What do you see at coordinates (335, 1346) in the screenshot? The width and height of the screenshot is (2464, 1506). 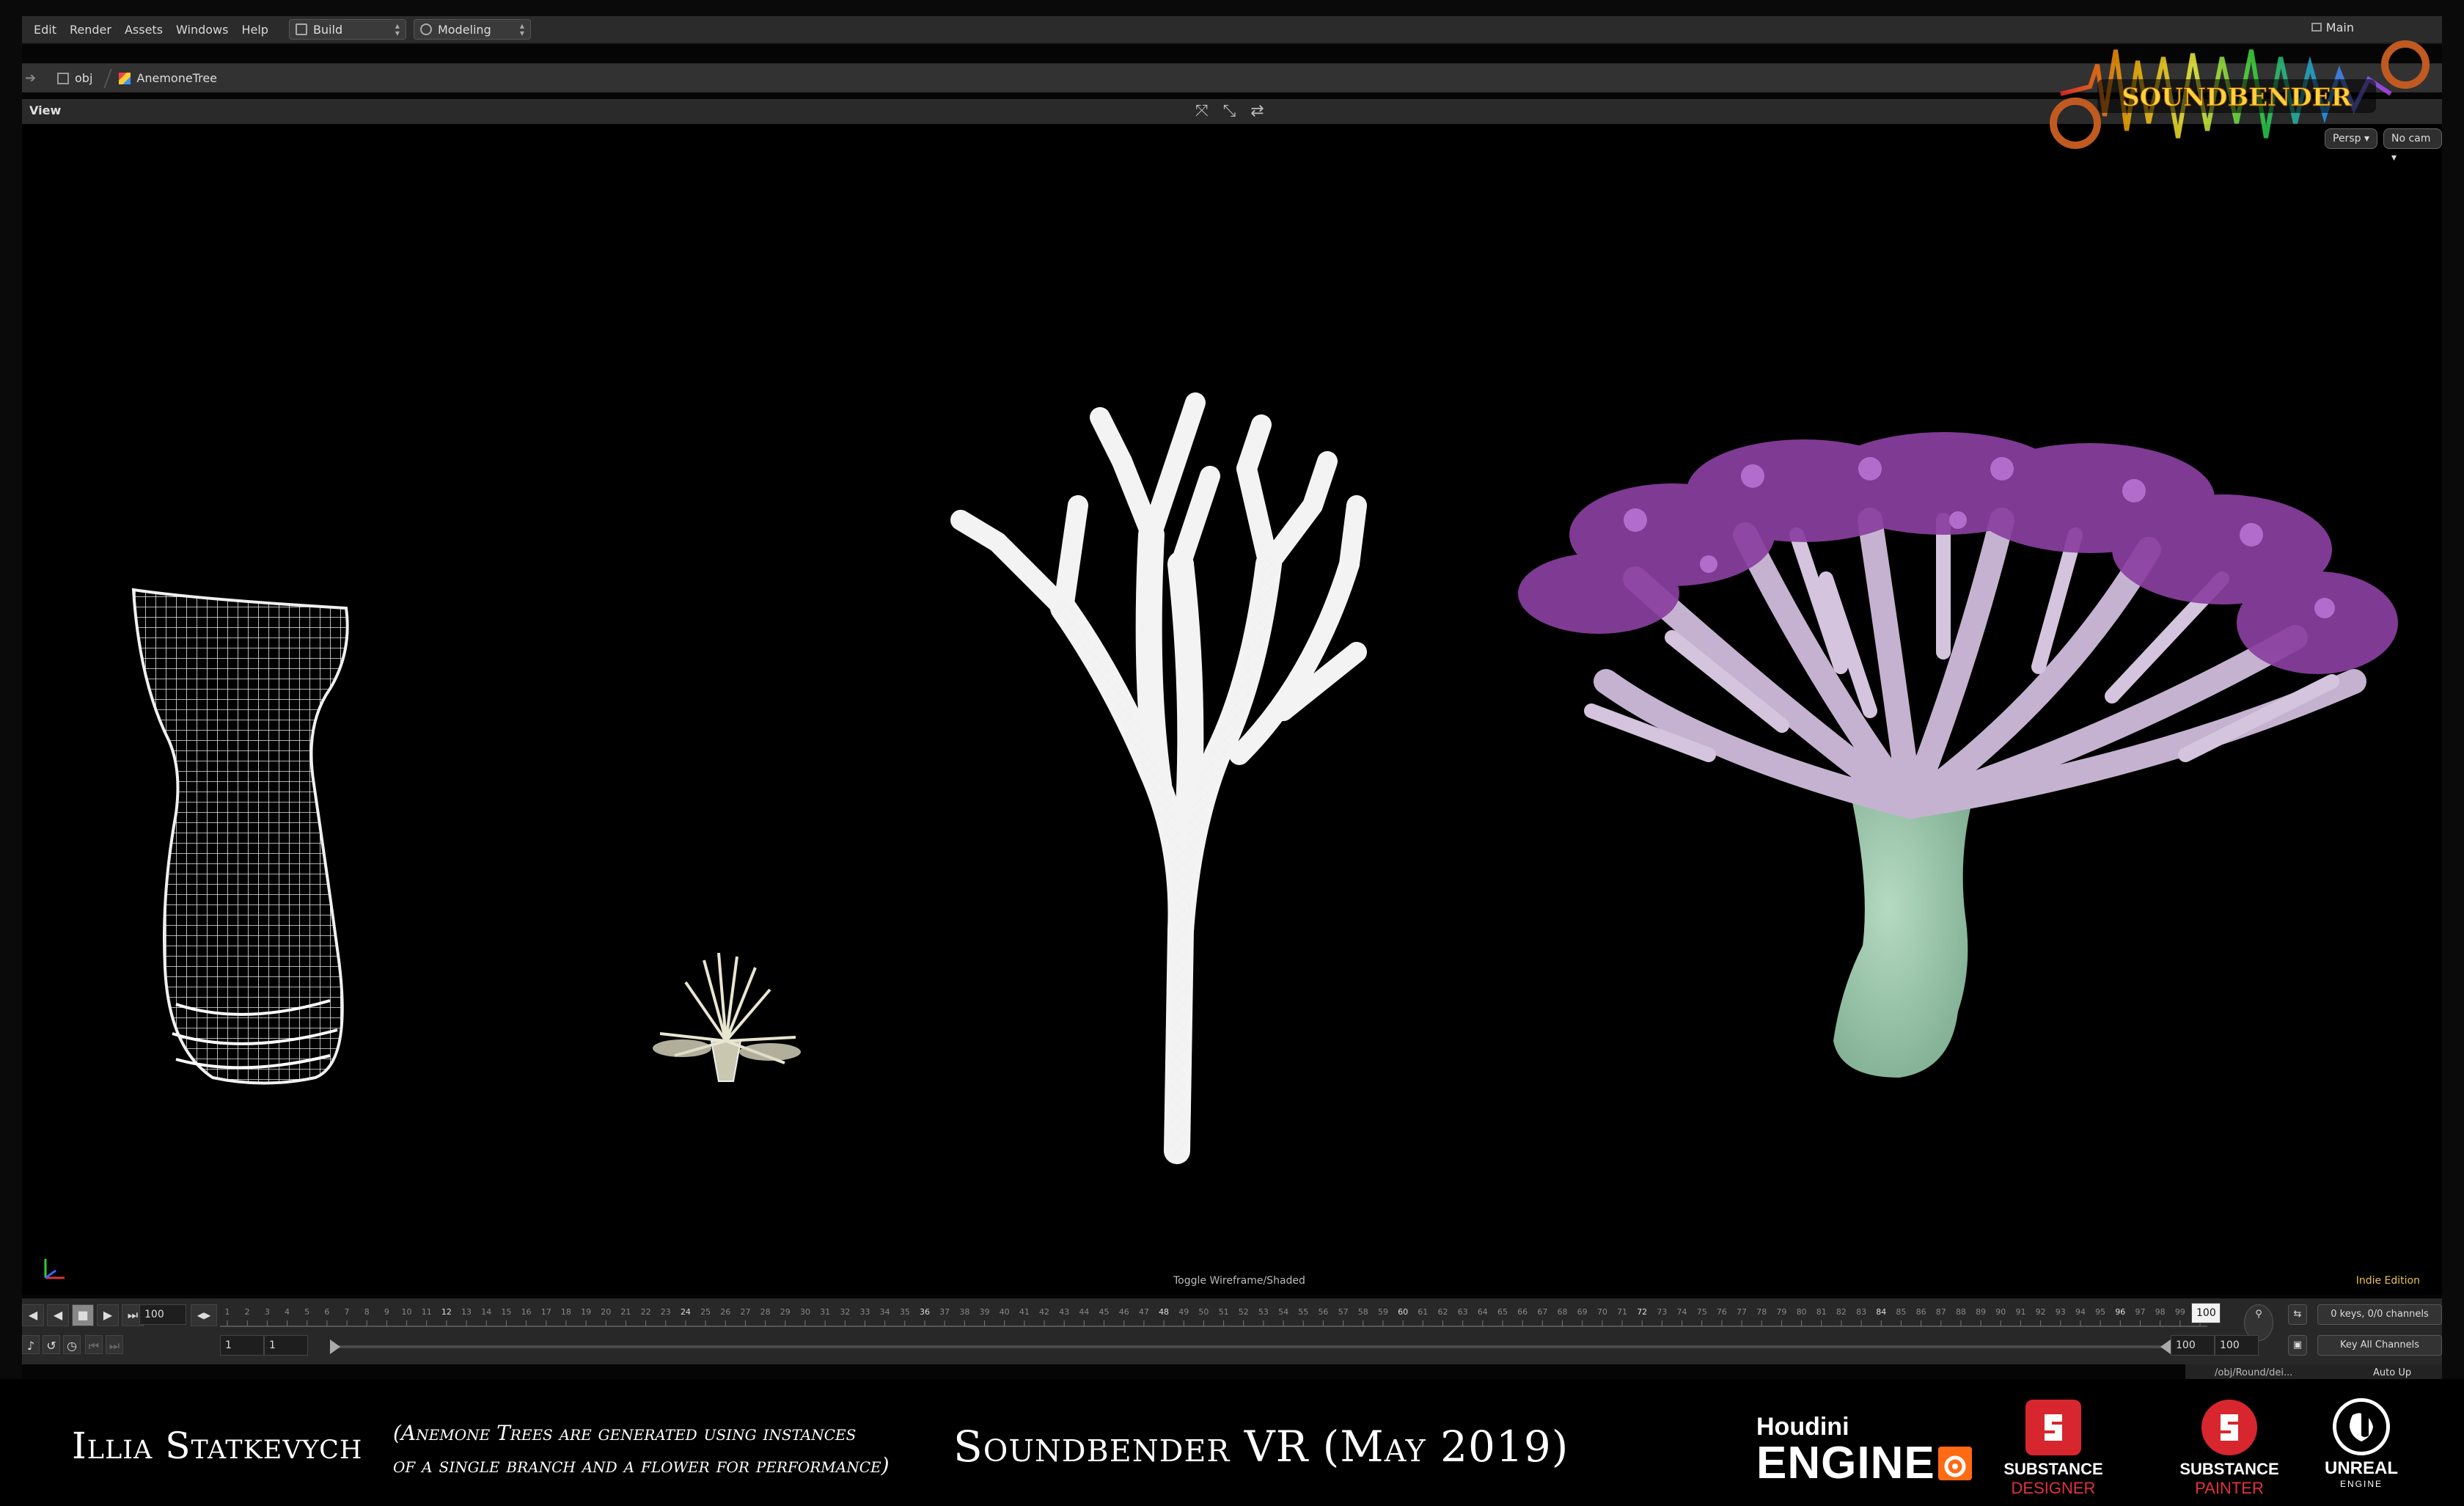 I see `range-start-handle` at bounding box center [335, 1346].